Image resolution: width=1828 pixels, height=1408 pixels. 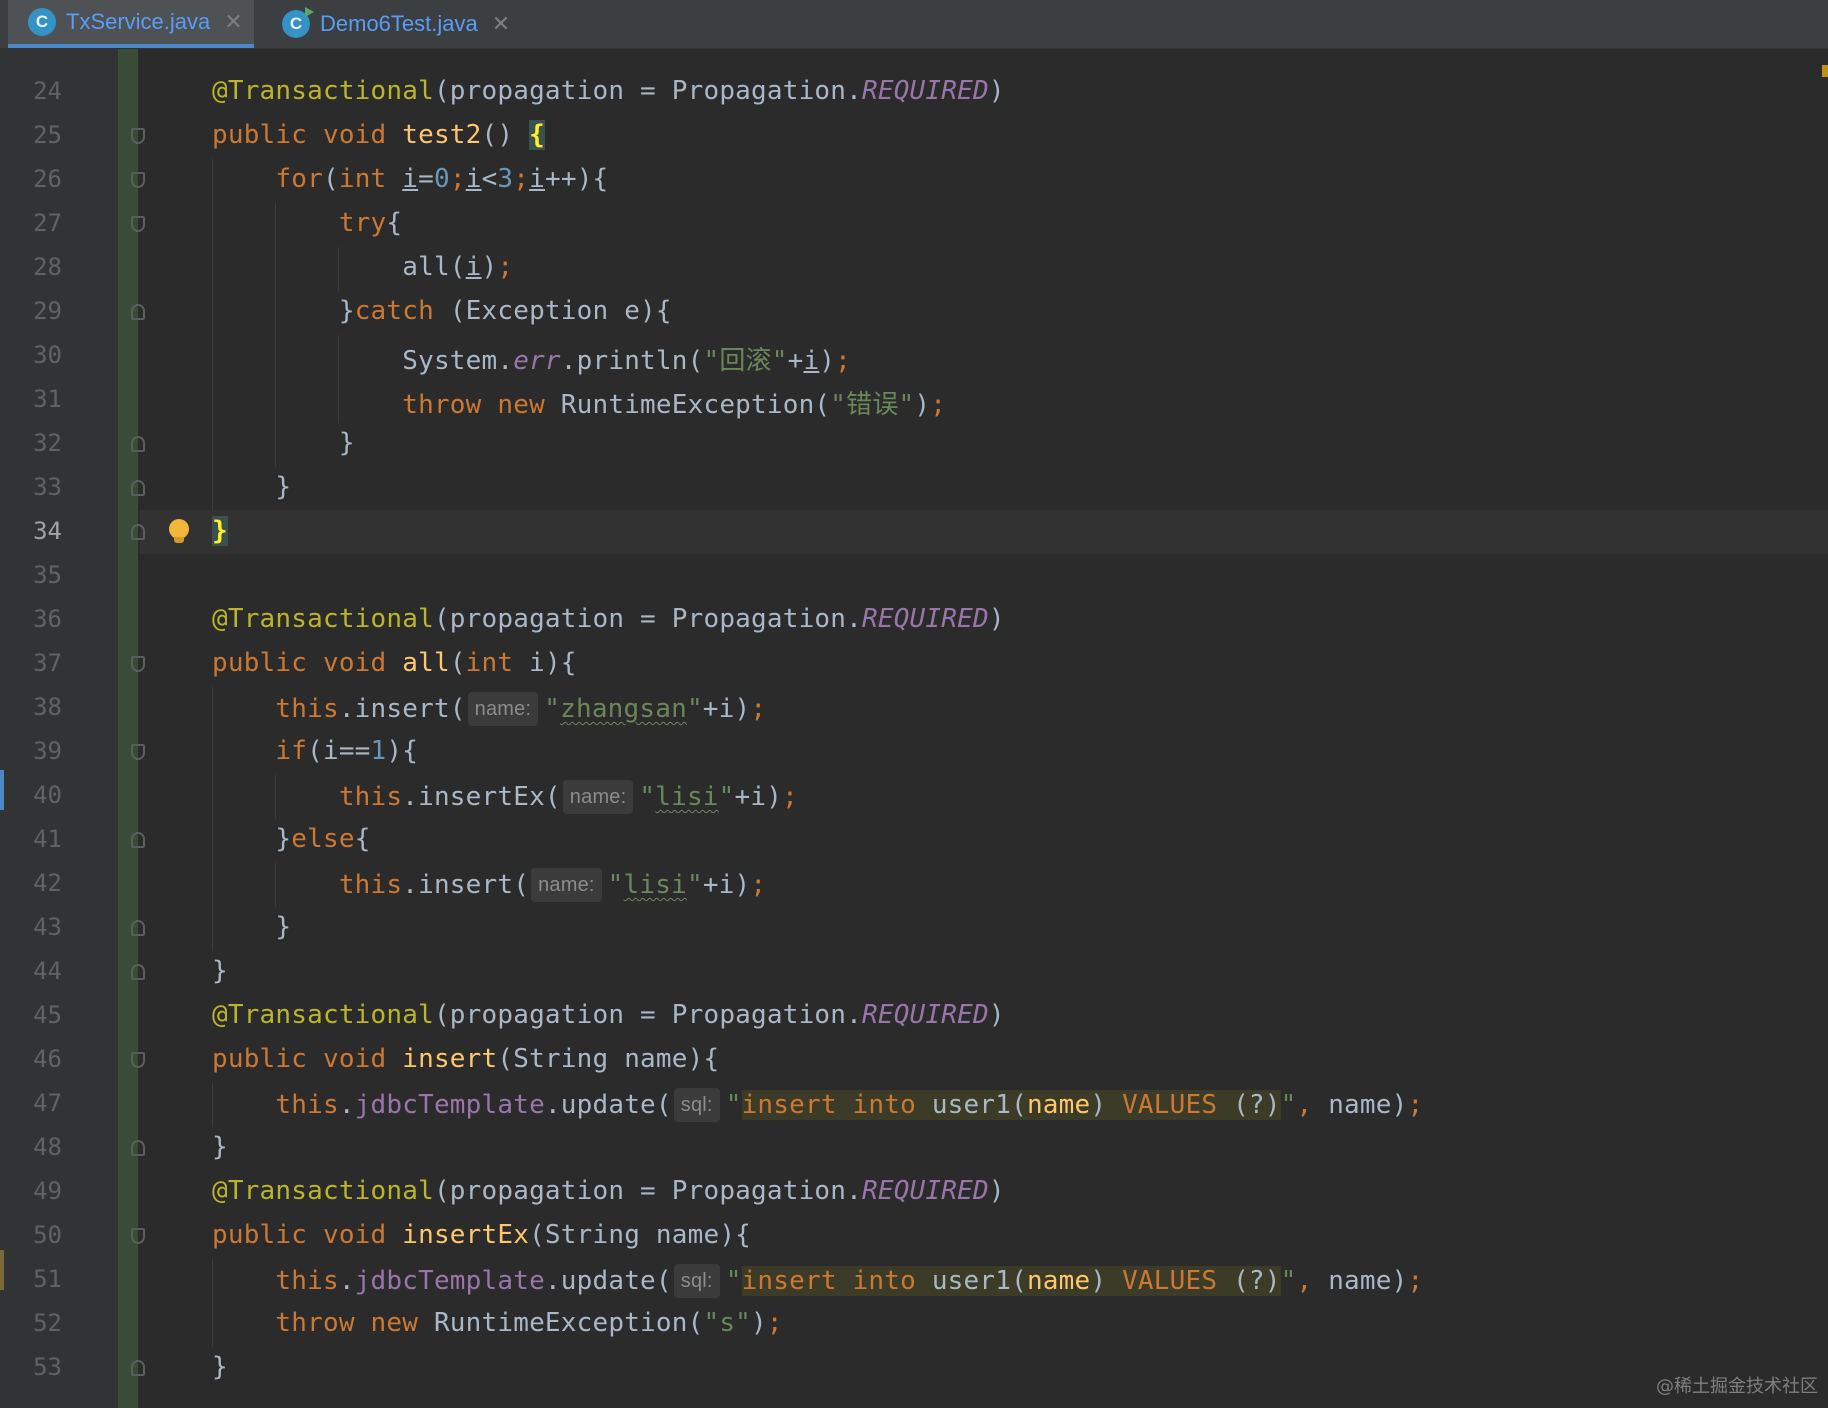 I want to click on code-line: 32 }, so click(x=914, y=445).